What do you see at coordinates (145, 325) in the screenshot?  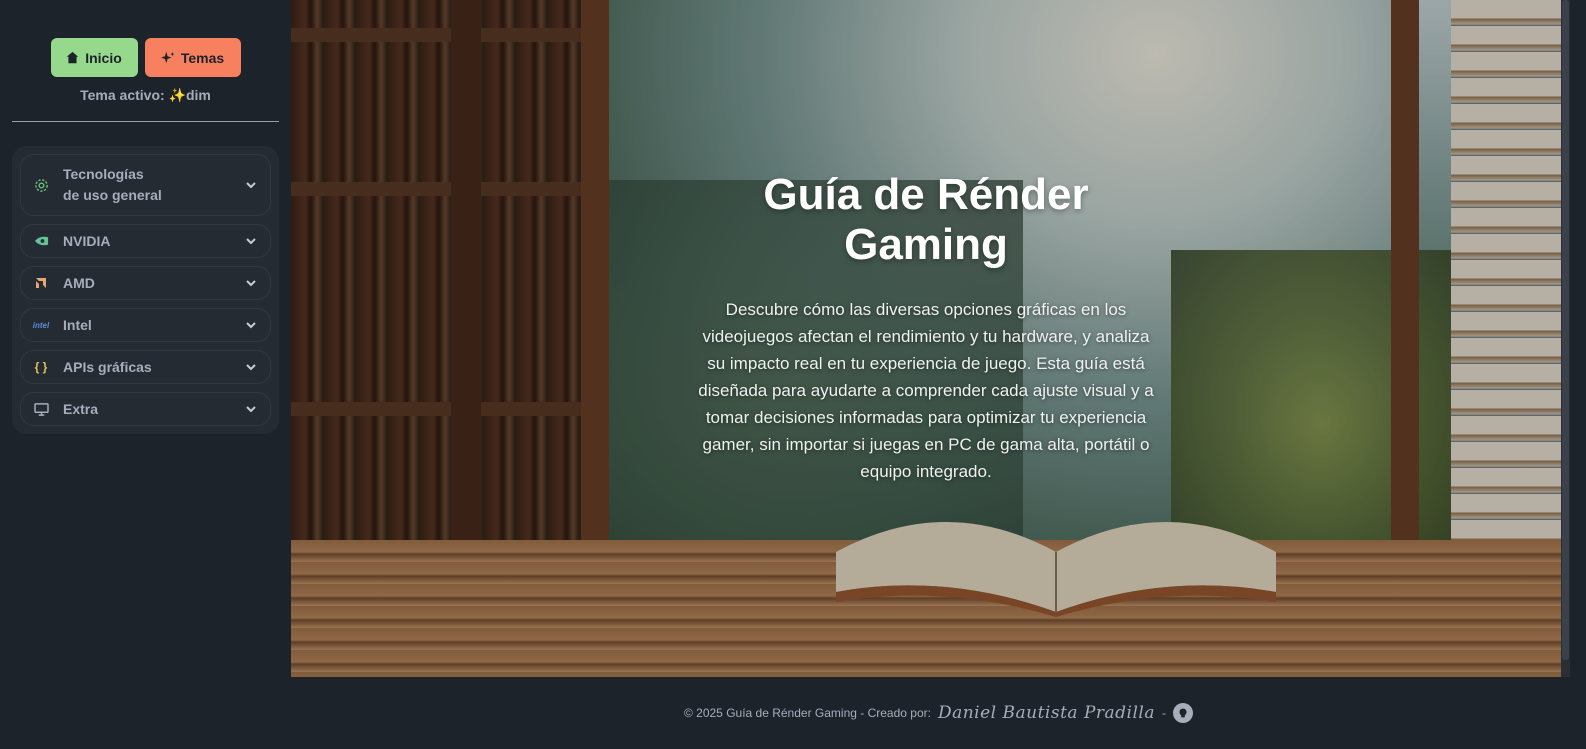 I see `menu-item-intel: intel Intel` at bounding box center [145, 325].